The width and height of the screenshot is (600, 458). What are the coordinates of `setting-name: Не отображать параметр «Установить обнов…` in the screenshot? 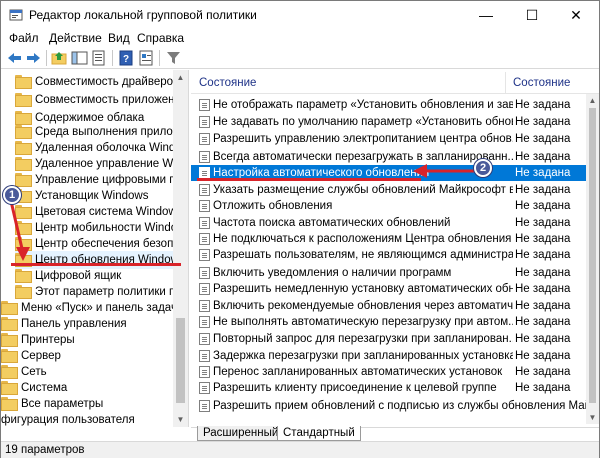 It's located at (363, 105).